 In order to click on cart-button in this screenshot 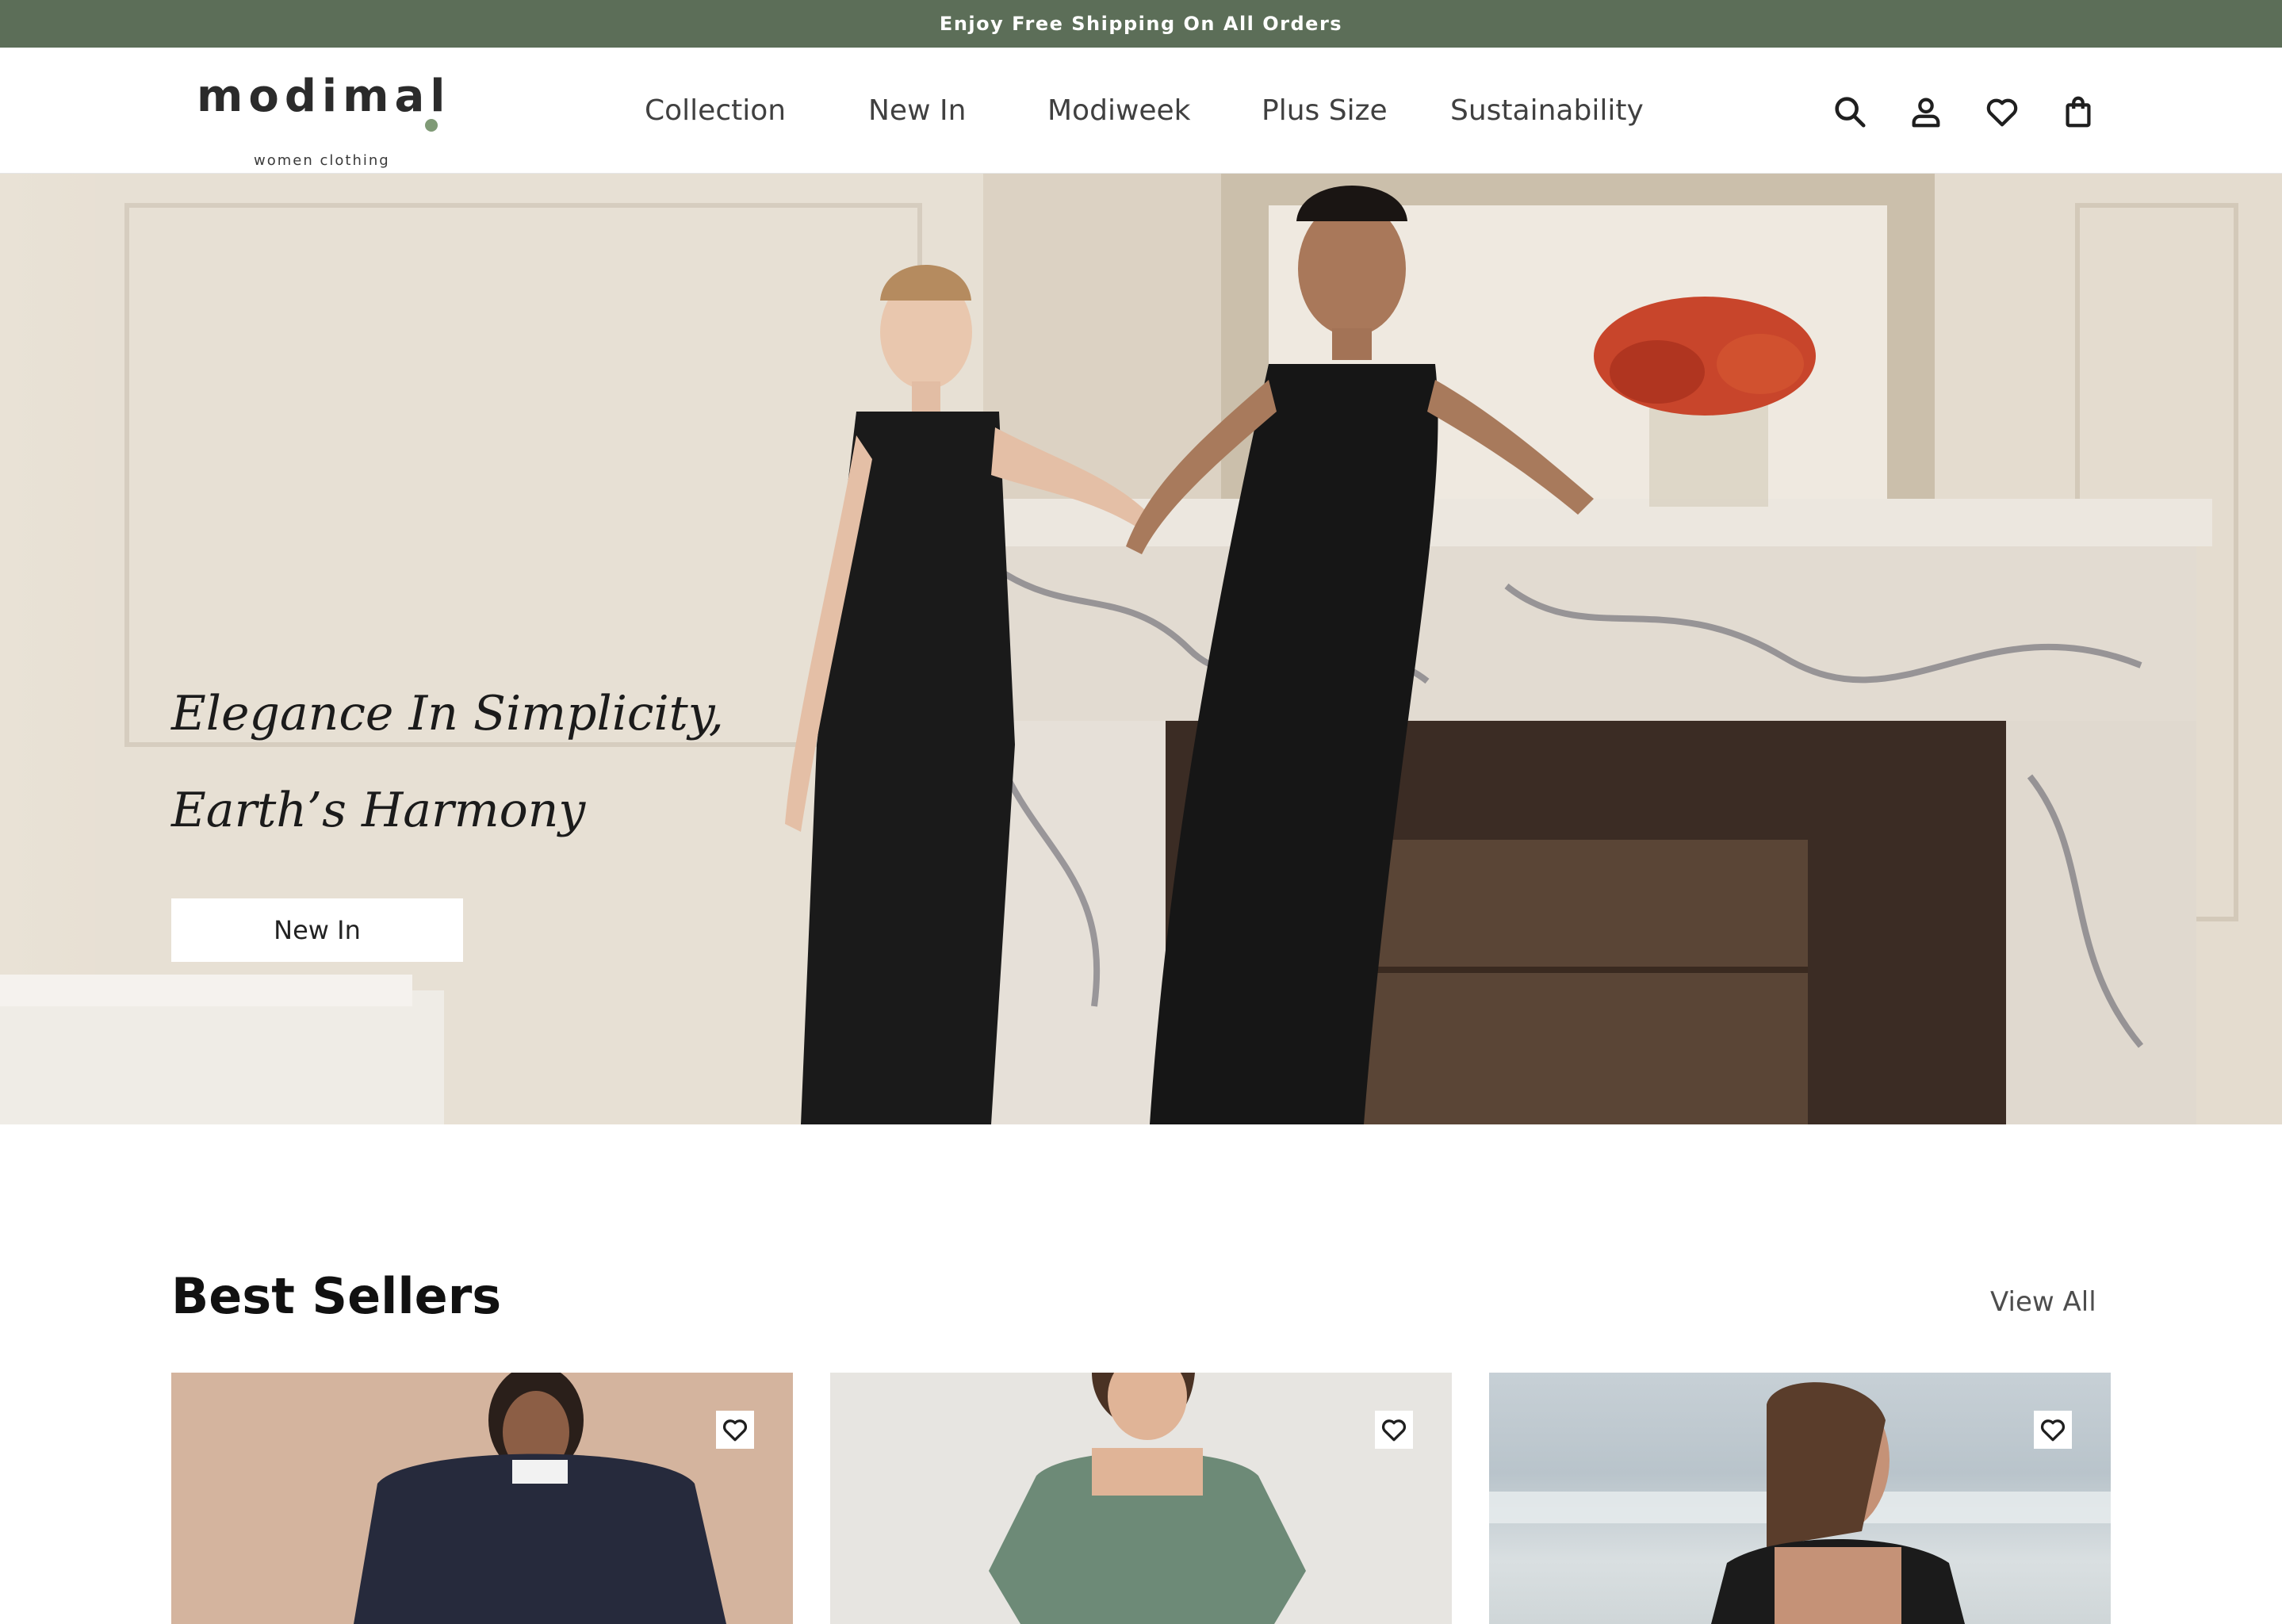, I will do `click(2078, 112)`.